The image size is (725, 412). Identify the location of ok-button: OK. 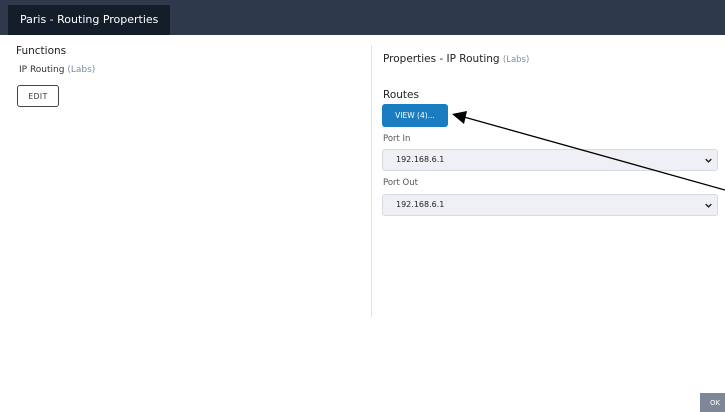
(712, 402).